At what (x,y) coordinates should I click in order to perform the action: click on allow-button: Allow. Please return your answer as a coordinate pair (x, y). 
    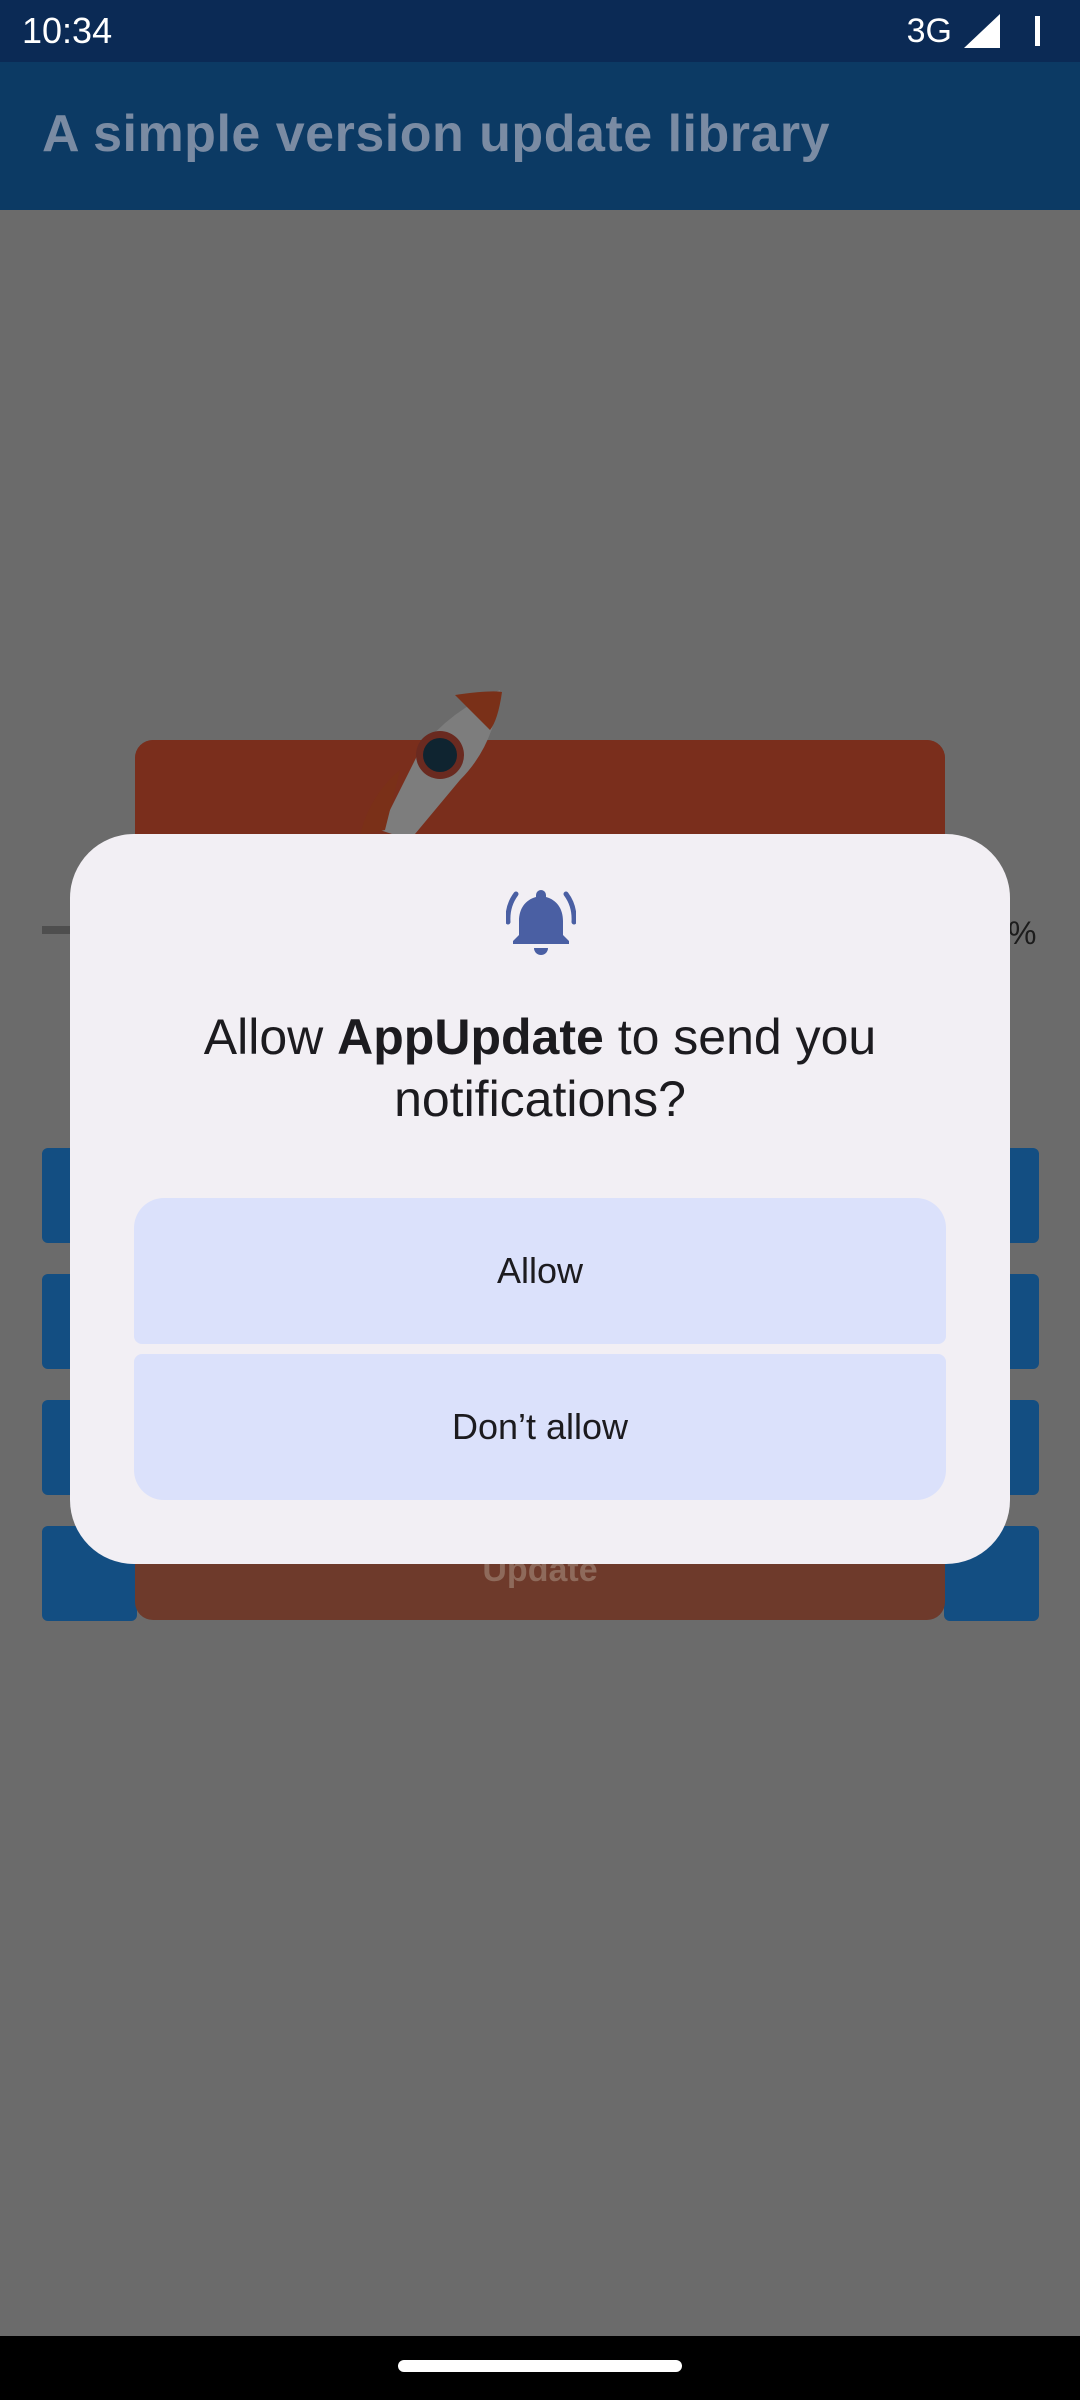
    Looking at the image, I should click on (540, 1271).